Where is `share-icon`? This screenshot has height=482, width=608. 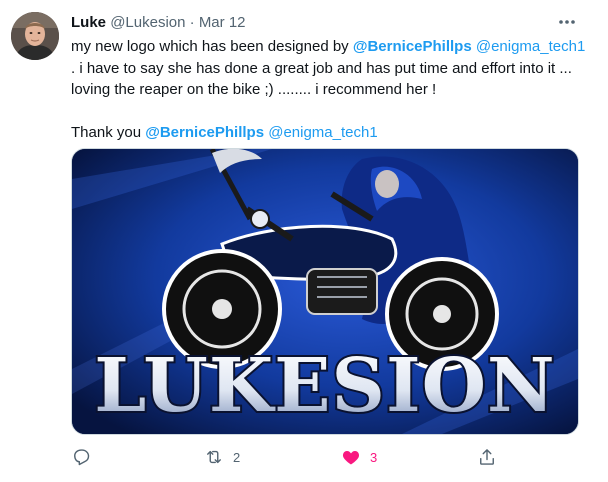 share-icon is located at coordinates (487, 457).